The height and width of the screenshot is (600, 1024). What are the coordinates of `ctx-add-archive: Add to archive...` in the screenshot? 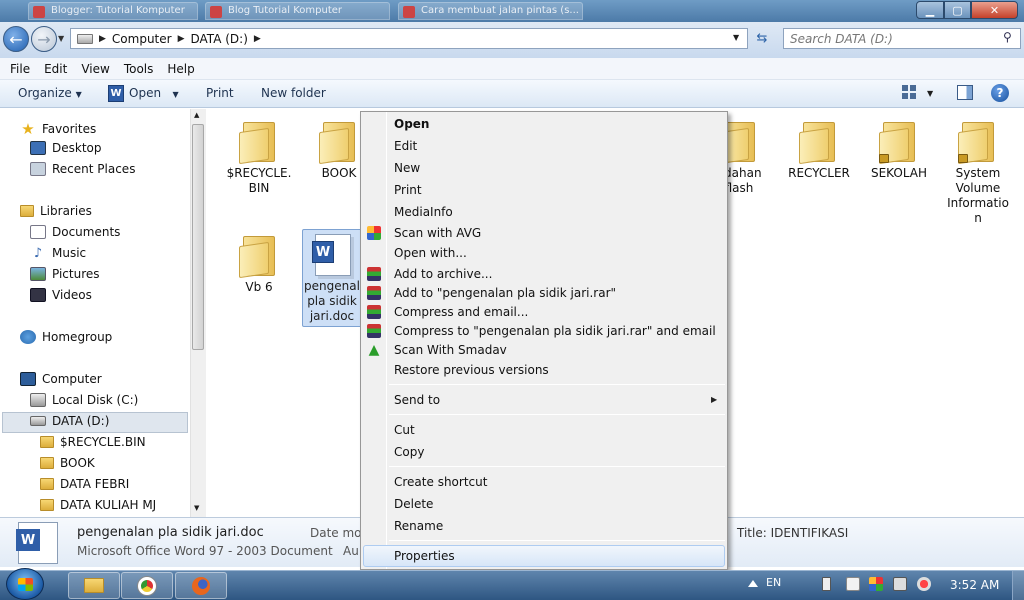 It's located at (443, 274).